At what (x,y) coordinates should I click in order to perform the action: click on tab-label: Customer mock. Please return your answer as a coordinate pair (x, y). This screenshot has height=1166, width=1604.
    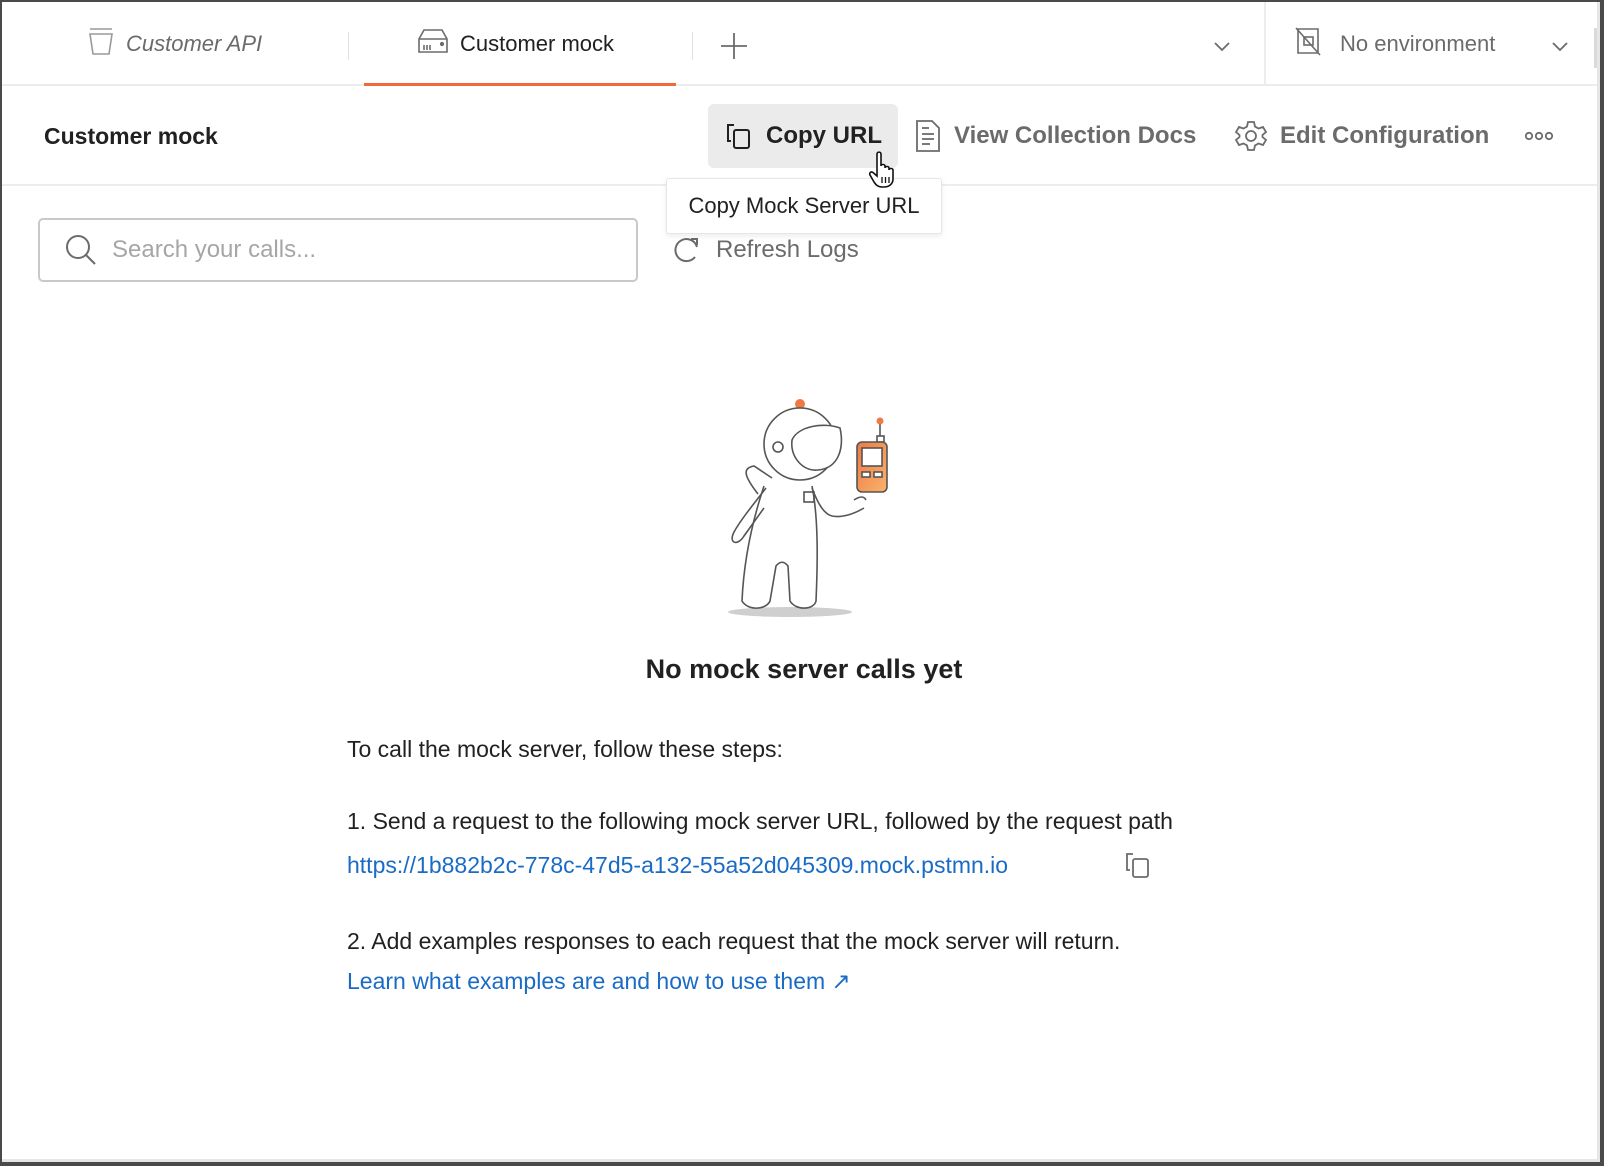
    Looking at the image, I should click on (537, 43).